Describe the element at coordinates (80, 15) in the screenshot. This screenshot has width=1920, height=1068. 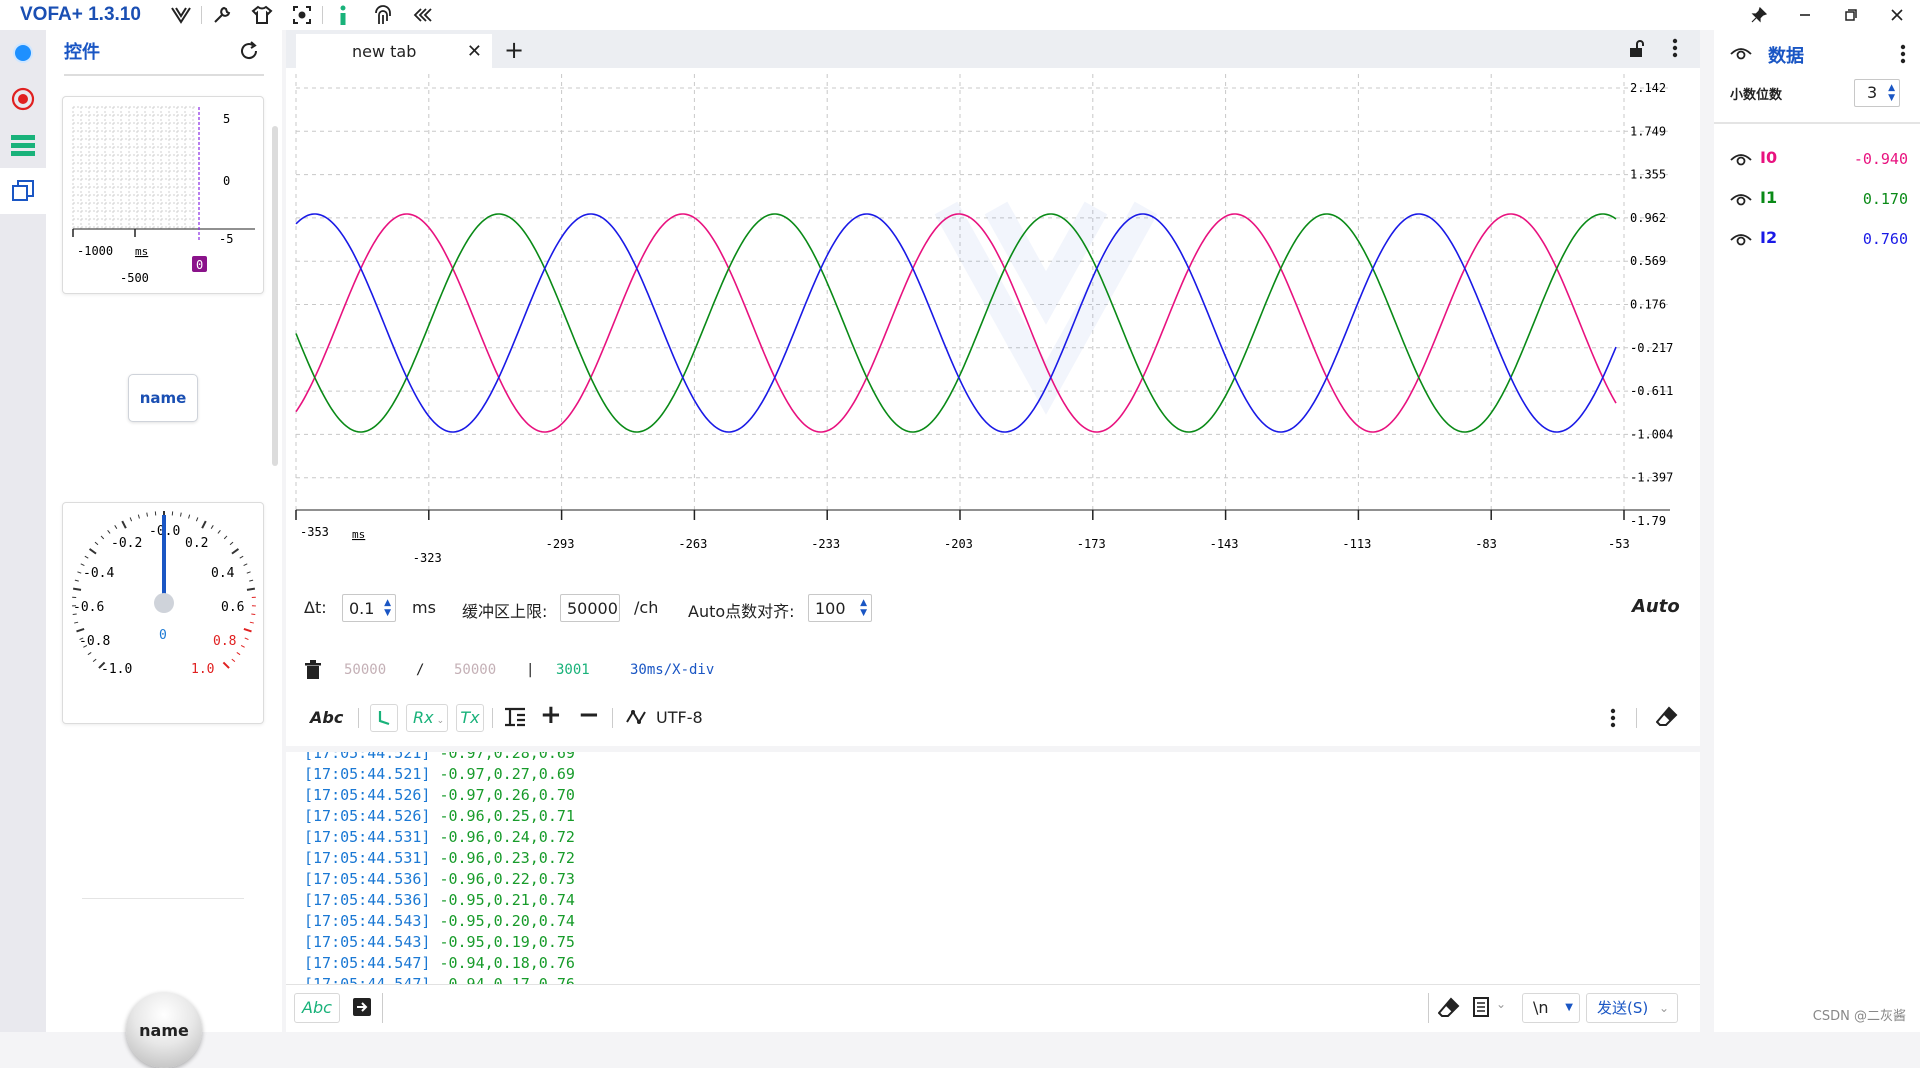
I see `app-title: VOFA+ 1.3.10` at that location.